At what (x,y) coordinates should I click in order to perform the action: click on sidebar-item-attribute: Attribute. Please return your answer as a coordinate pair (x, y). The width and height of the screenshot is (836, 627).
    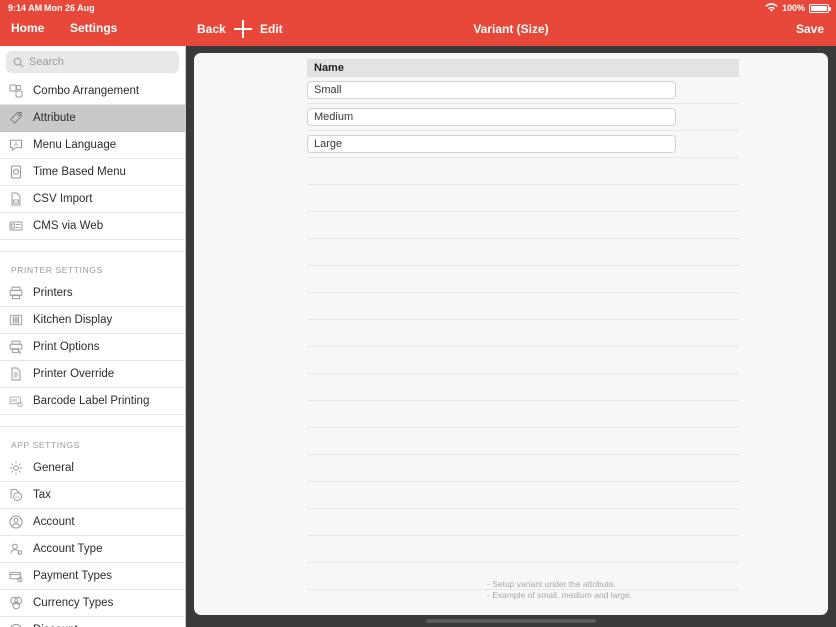
    Looking at the image, I should click on (92, 118).